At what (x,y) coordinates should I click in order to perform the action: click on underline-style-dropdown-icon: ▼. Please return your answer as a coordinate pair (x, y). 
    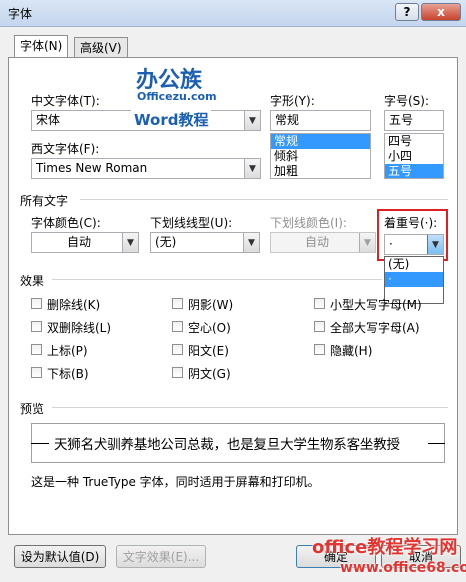
    Looking at the image, I should click on (251, 242).